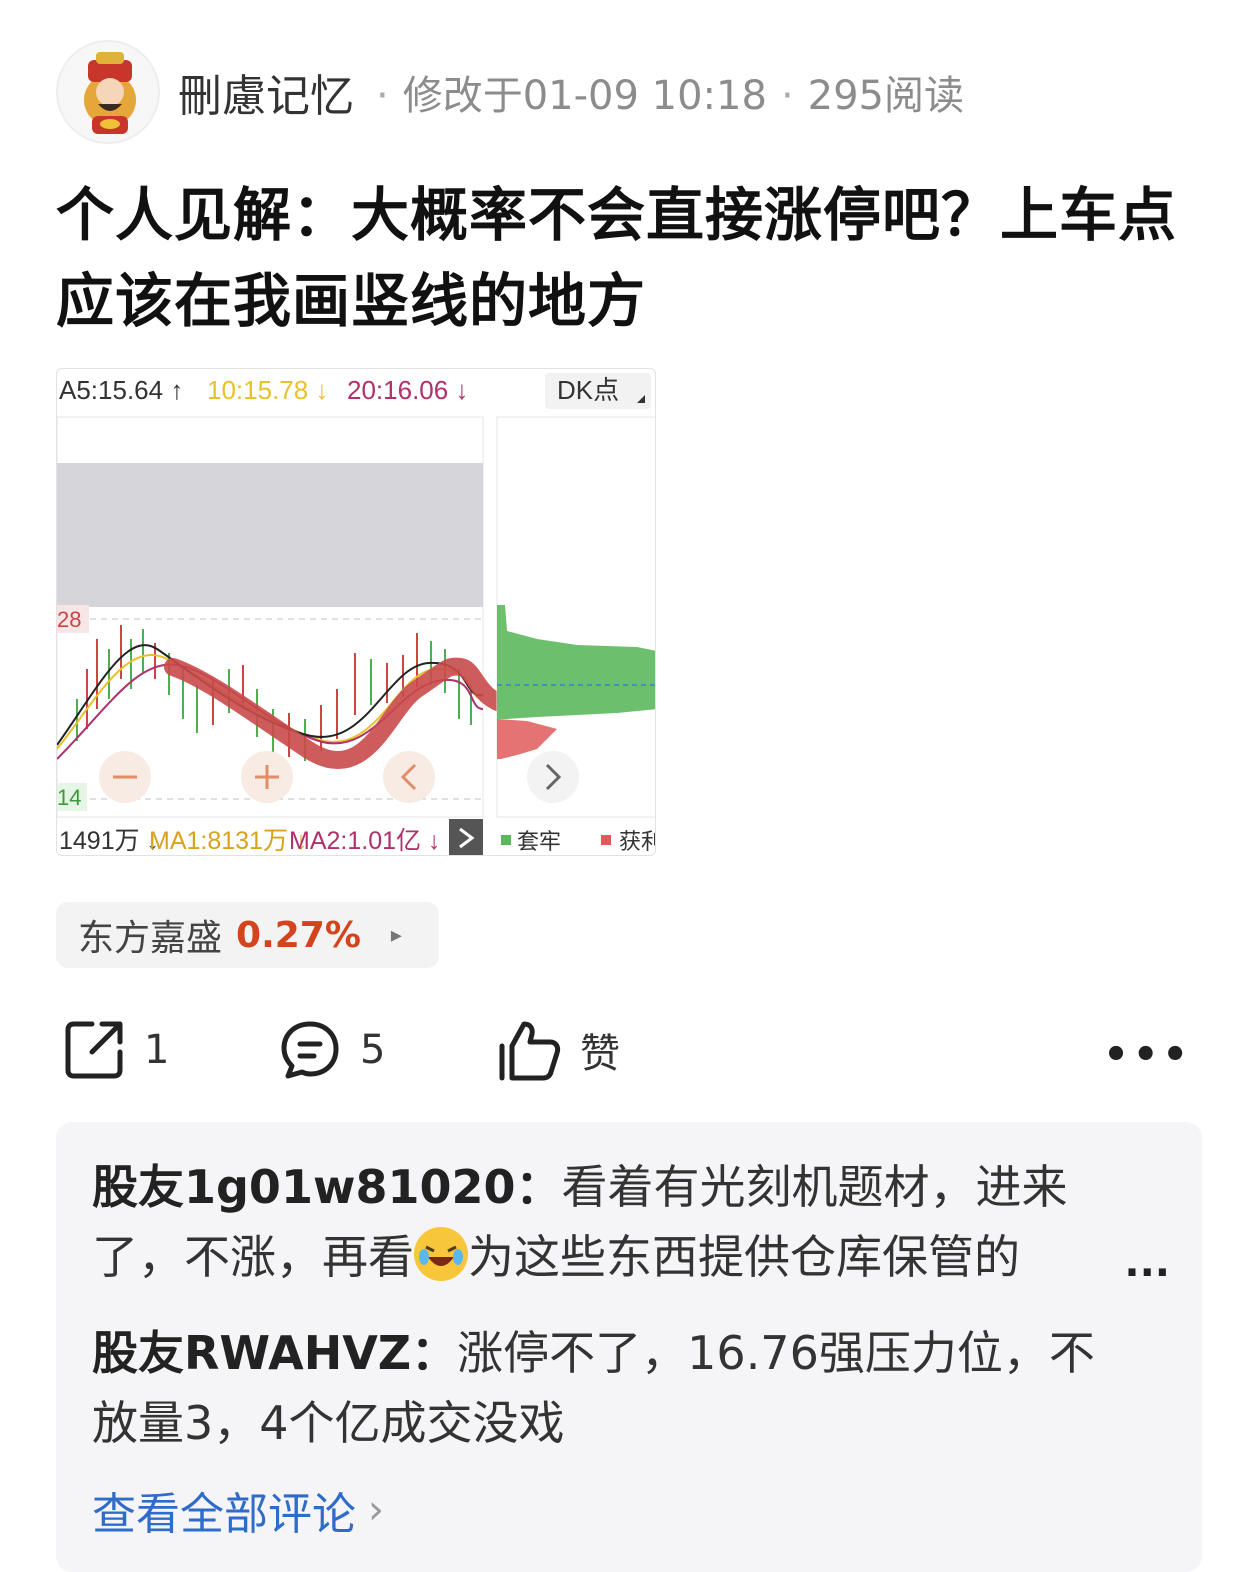  Describe the element at coordinates (224, 1514) in the screenshot. I see `see-all-label: 查看全部评论` at that location.